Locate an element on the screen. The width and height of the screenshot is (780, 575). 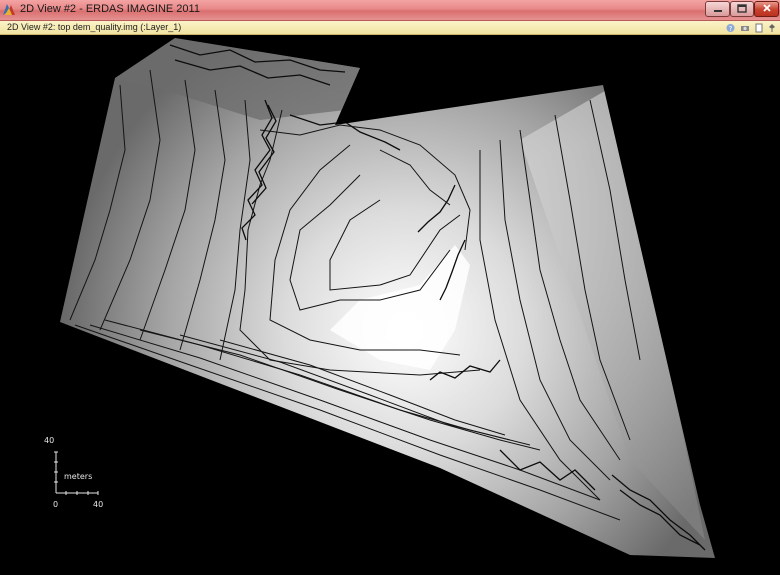
viewer-tab-tools: ? is located at coordinates (751, 27).